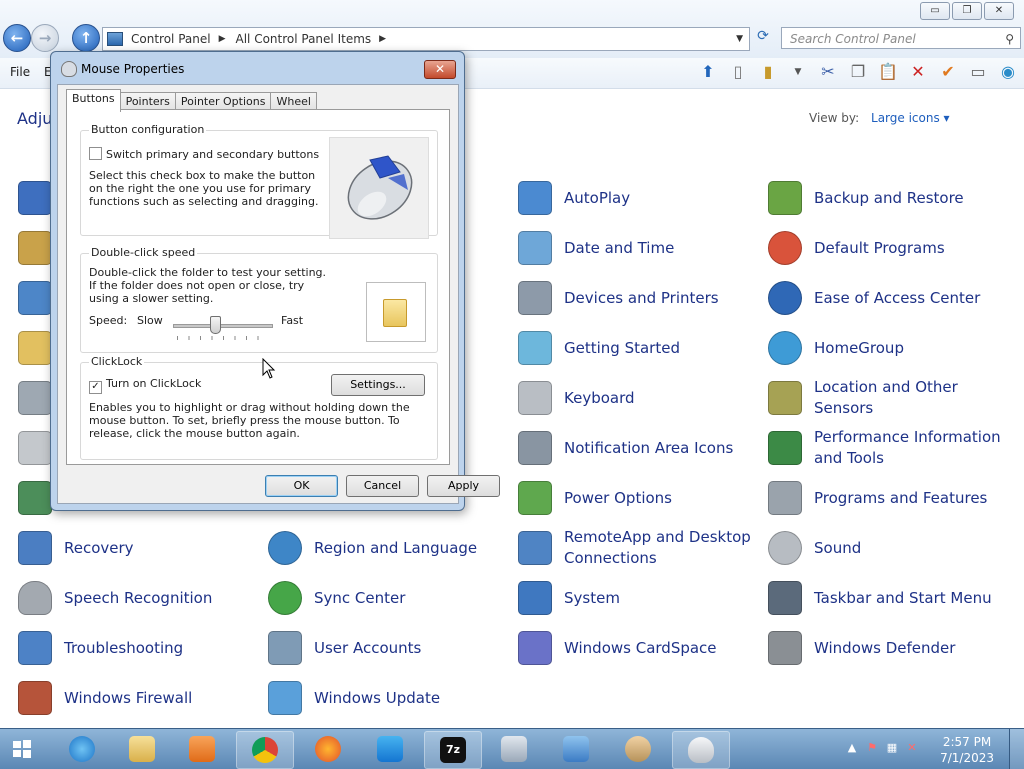 The height and width of the screenshot is (769, 1024). I want to click on dialog-close-button: ✕, so click(440, 69).